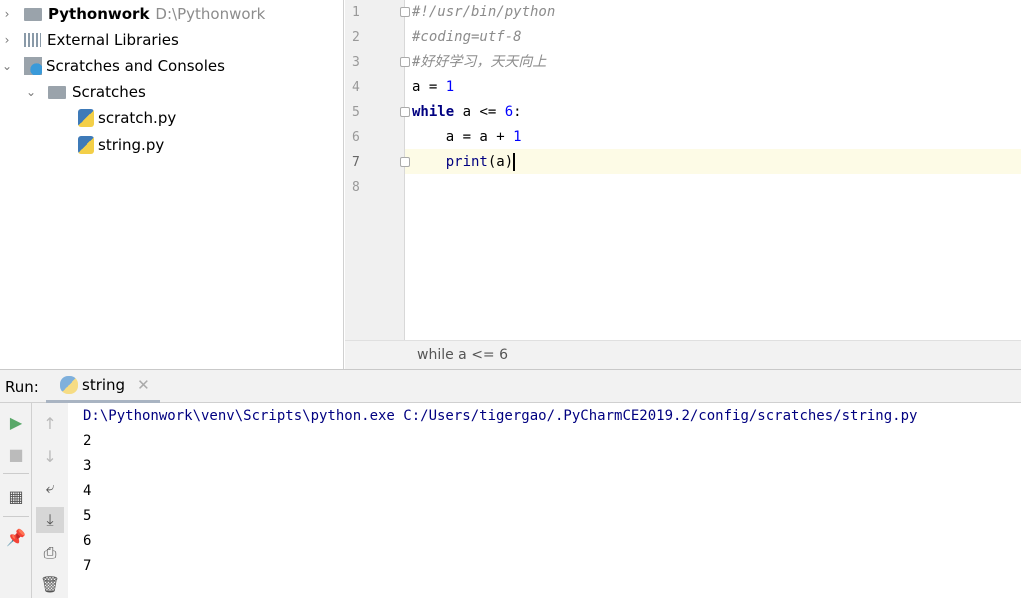 The width and height of the screenshot is (1021, 598). Describe the element at coordinates (479, 62) in the screenshot. I see `code-line: #好好学习，天天向上` at that location.